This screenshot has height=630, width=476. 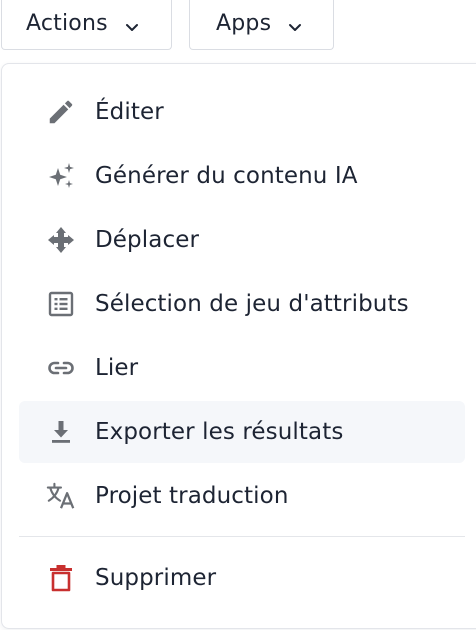 I want to click on move-arrows-icon, so click(x=61, y=240).